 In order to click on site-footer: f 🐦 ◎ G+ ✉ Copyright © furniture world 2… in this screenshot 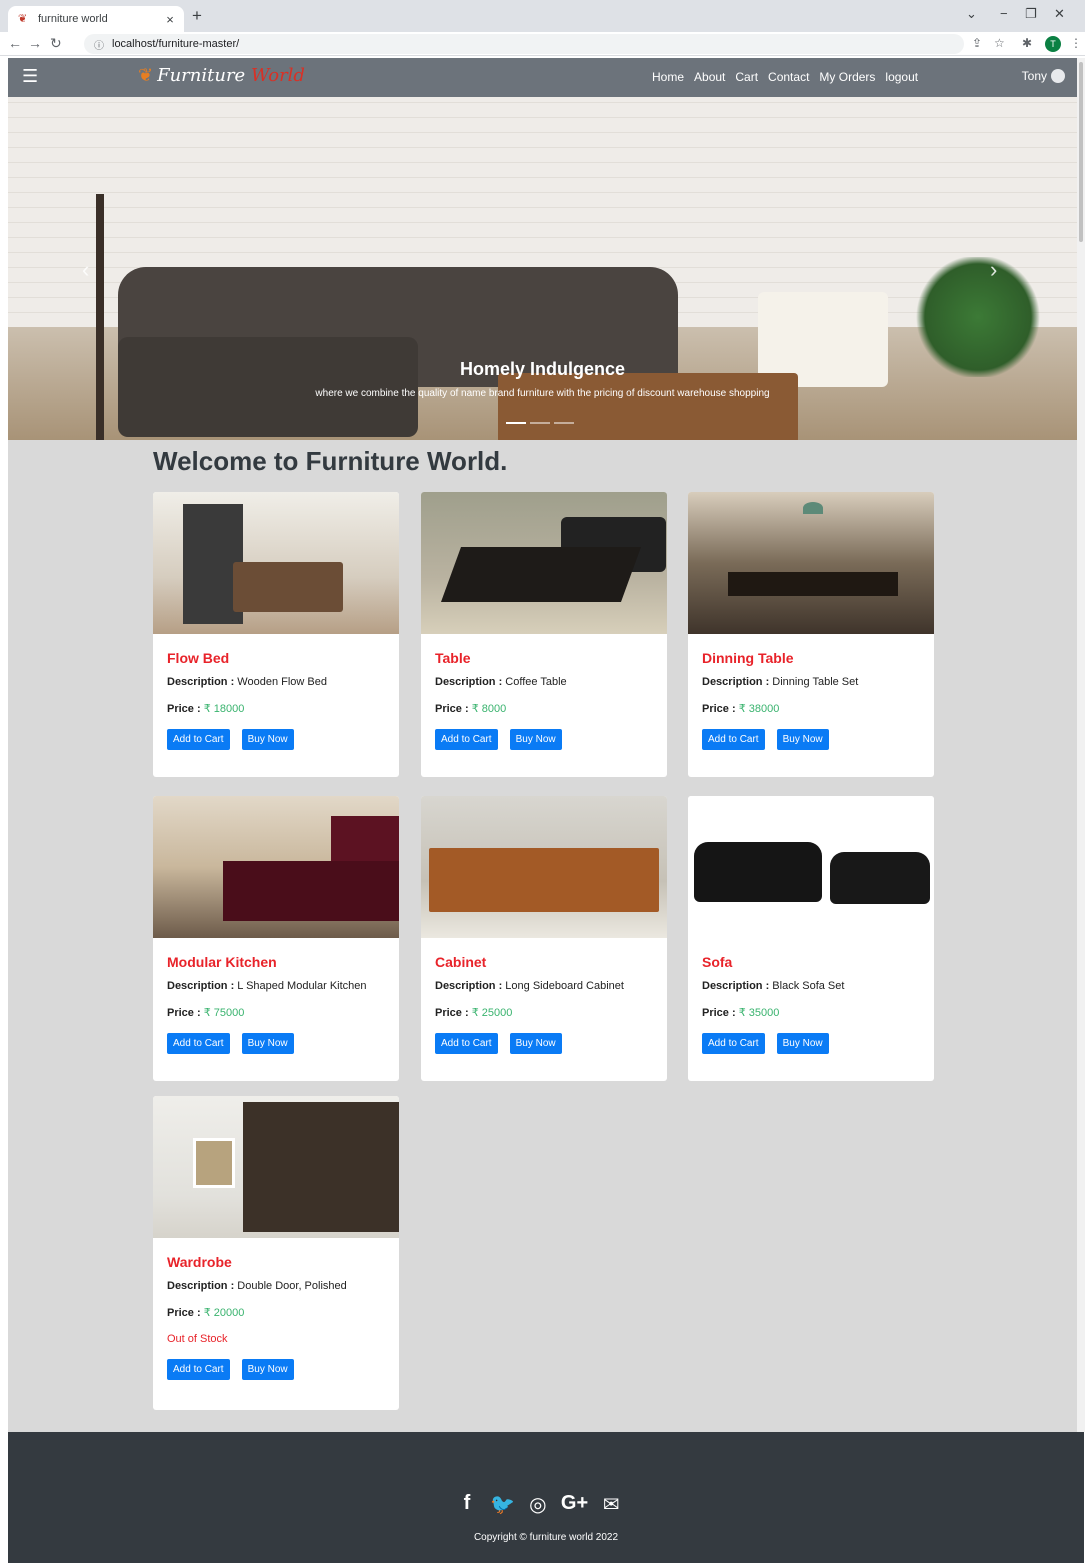, I will do `click(546, 1497)`.